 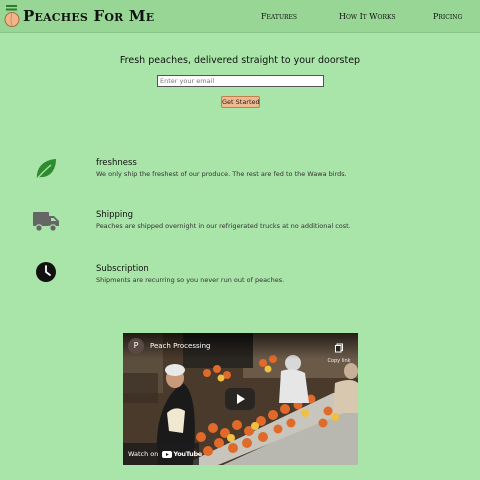 I want to click on play-icon, so click(x=241, y=399).